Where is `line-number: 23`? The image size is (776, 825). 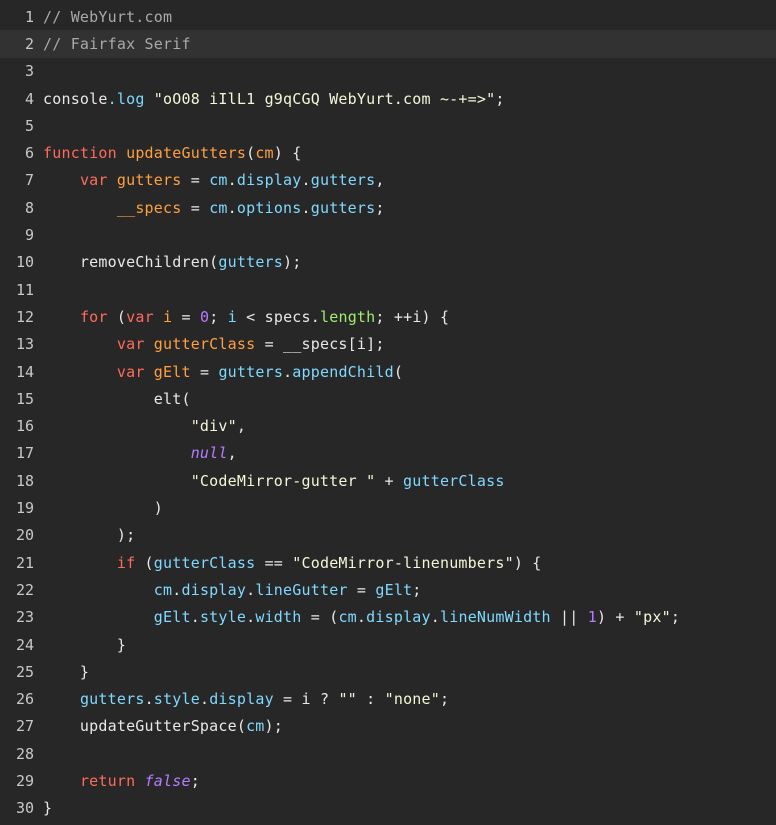 line-number: 23 is located at coordinates (24, 617).